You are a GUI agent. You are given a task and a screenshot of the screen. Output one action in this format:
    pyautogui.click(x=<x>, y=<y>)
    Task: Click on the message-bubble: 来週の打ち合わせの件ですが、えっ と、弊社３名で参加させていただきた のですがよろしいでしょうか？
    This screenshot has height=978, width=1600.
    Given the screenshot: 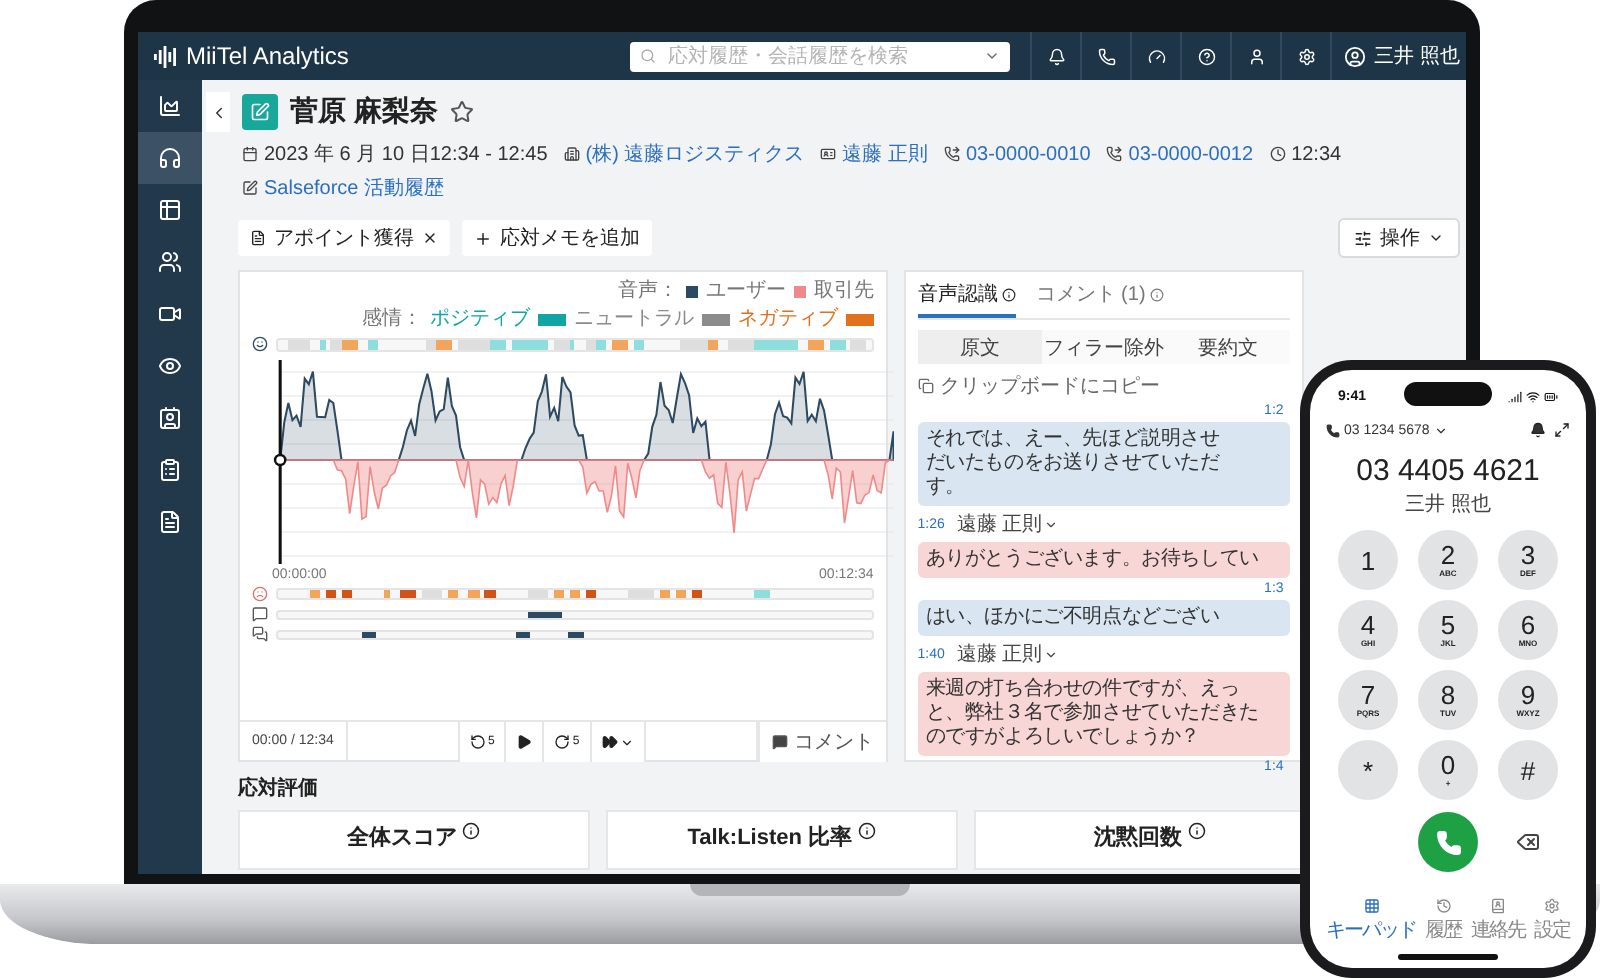 What is the action you would take?
    pyautogui.click(x=1103, y=714)
    